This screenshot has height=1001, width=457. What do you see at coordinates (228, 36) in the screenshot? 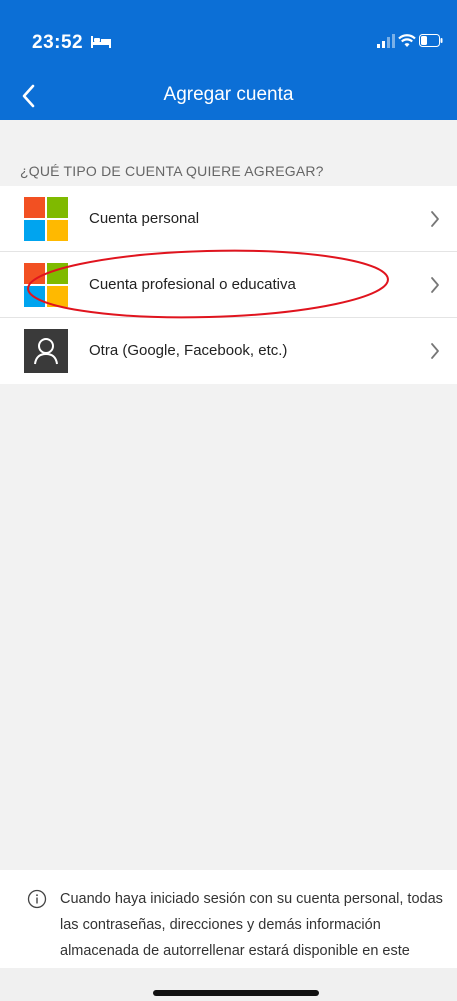
I see `status-bar: 23:52` at bounding box center [228, 36].